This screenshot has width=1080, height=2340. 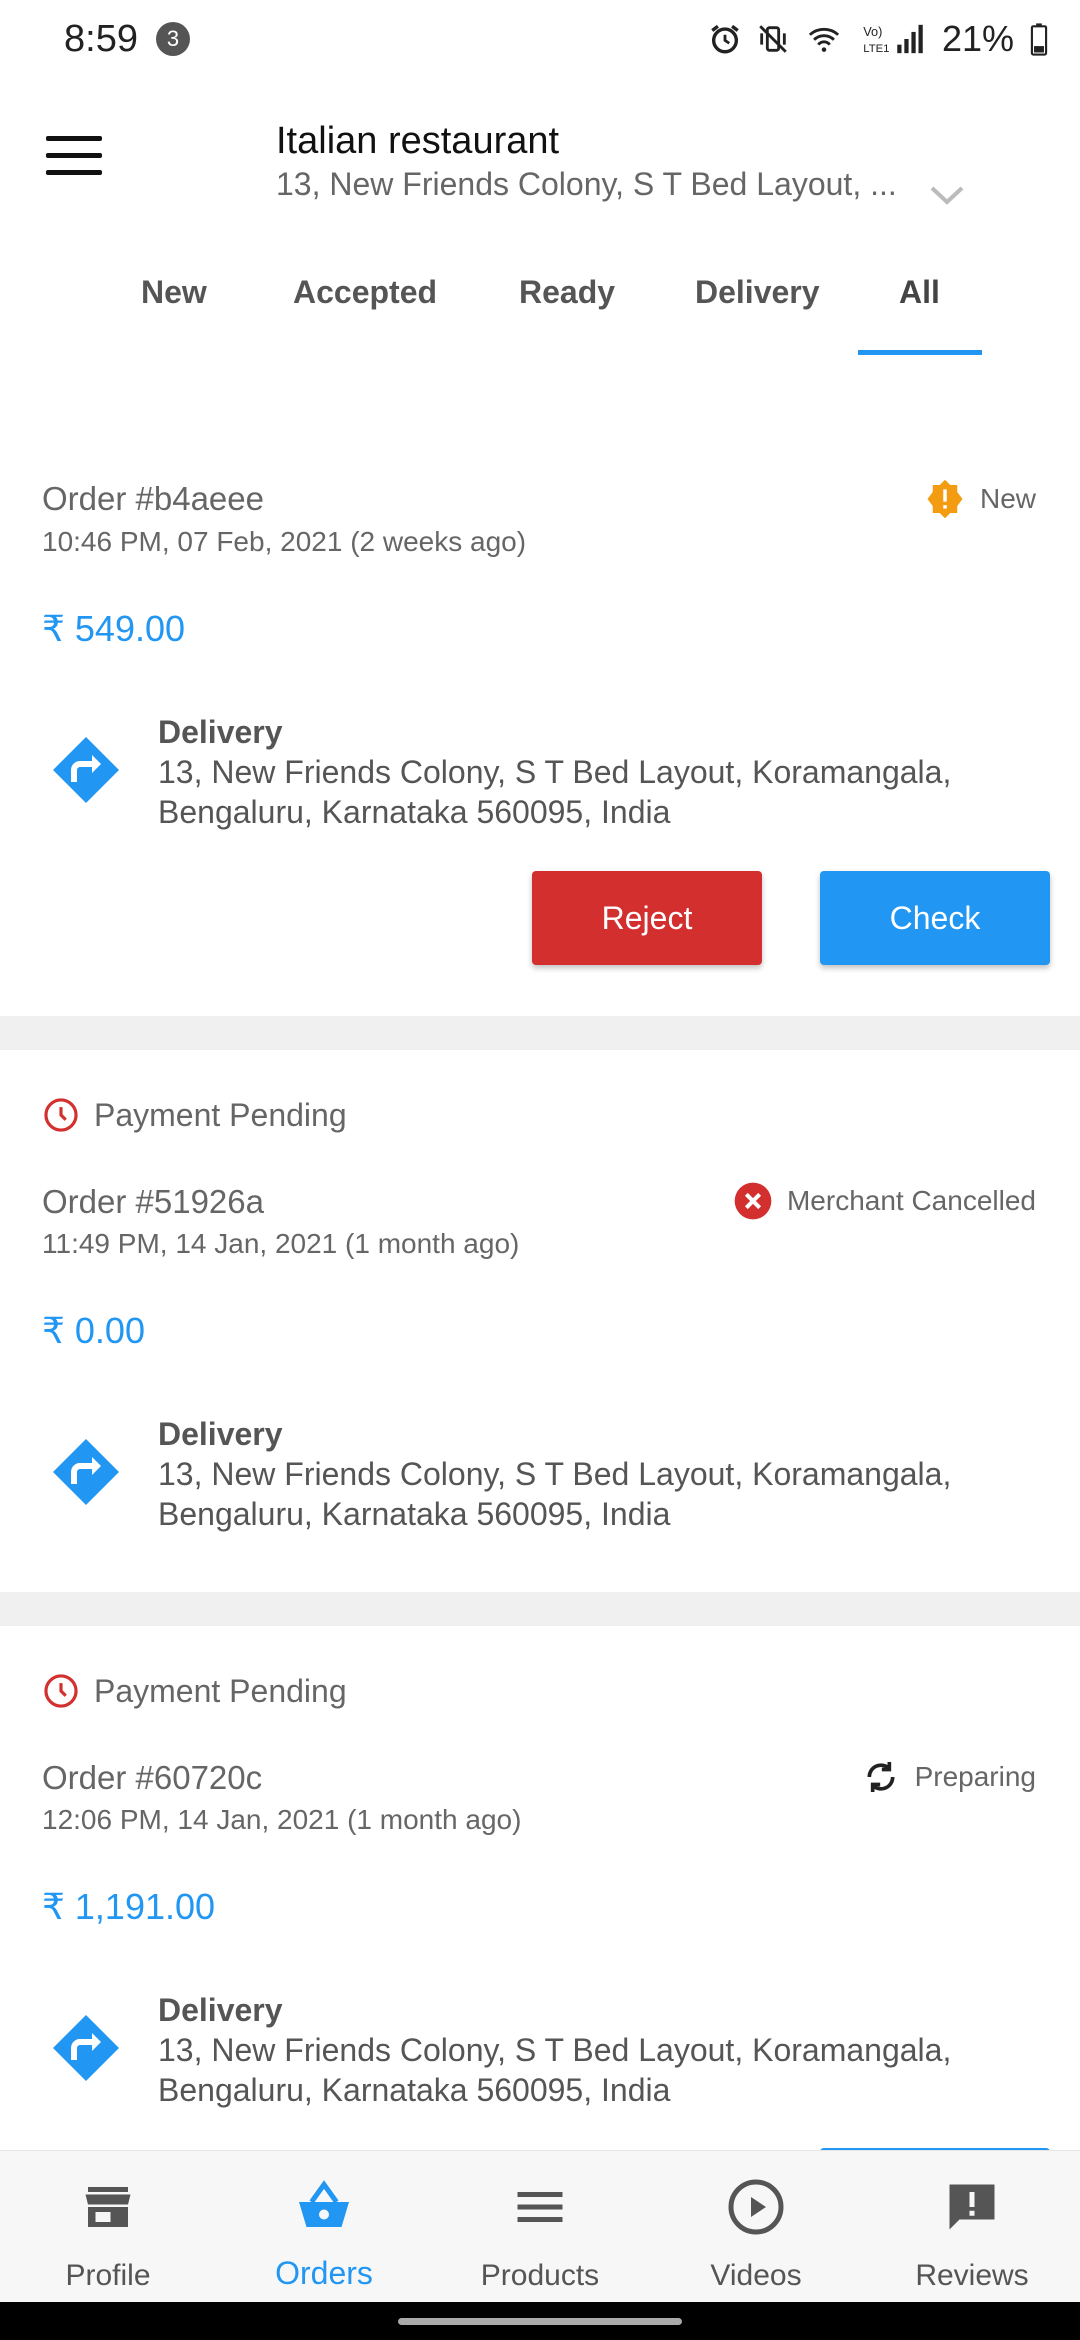 What do you see at coordinates (881, 1777) in the screenshot?
I see `sync-icon` at bounding box center [881, 1777].